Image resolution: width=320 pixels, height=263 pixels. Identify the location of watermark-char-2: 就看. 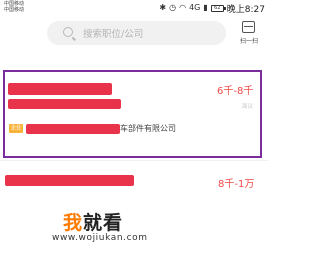
(103, 223).